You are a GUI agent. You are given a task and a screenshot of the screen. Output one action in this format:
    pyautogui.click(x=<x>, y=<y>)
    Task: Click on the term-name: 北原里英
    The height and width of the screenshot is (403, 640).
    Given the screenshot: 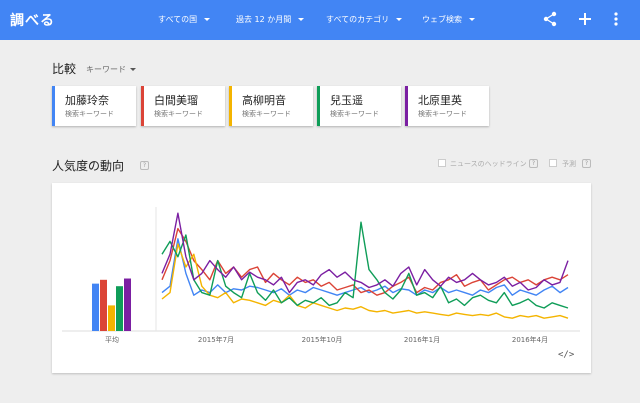 What is the action you would take?
    pyautogui.click(x=440, y=100)
    